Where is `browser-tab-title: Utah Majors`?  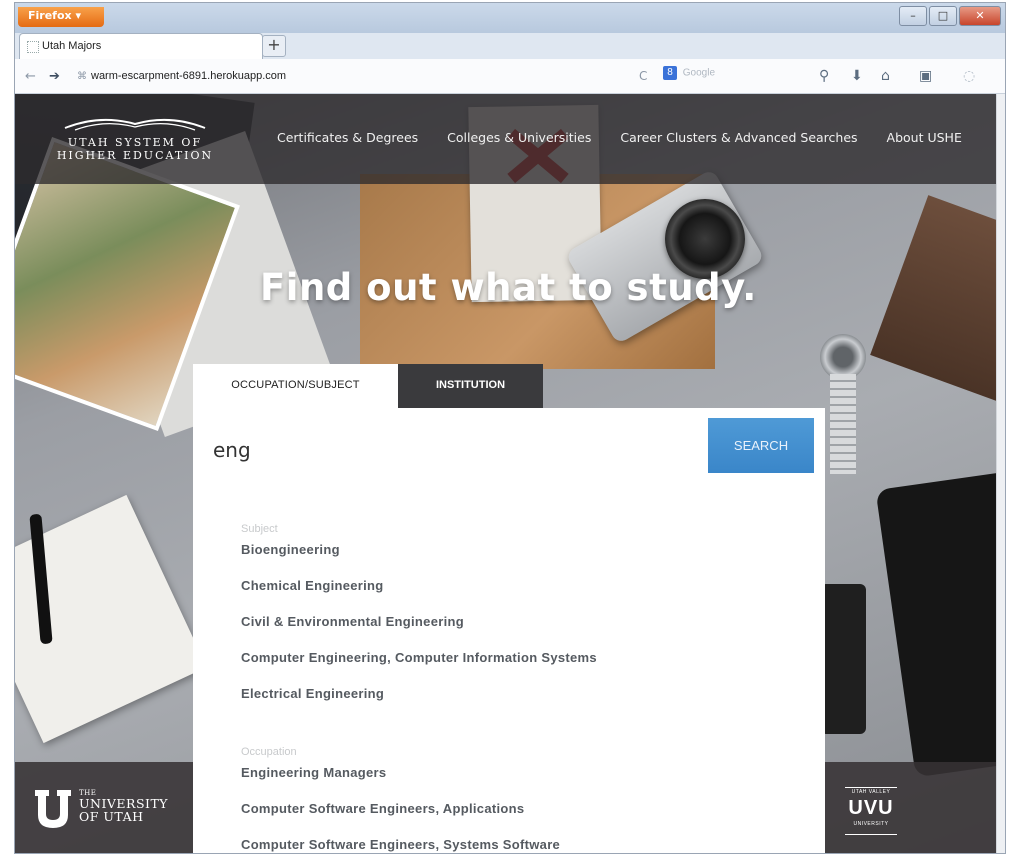
browser-tab-title: Utah Majors is located at coordinates (72, 46).